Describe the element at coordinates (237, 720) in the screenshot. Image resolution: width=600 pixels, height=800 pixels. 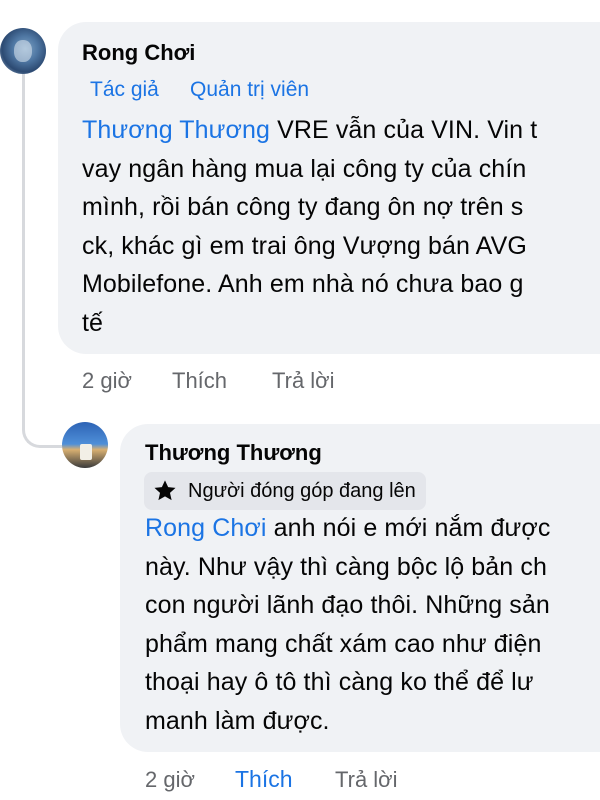
I see `reply-text-line: manh làm được.` at that location.